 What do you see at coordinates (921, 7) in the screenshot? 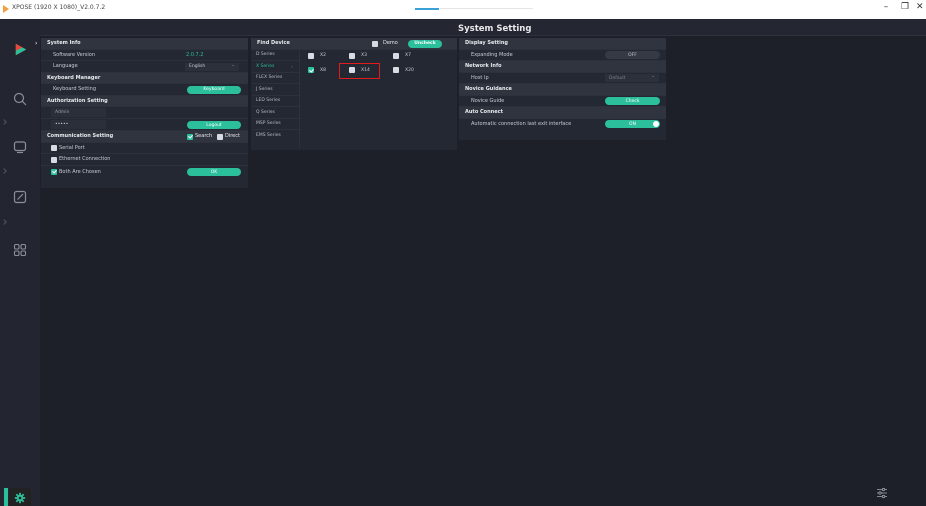
I see `close-button: ✕` at bounding box center [921, 7].